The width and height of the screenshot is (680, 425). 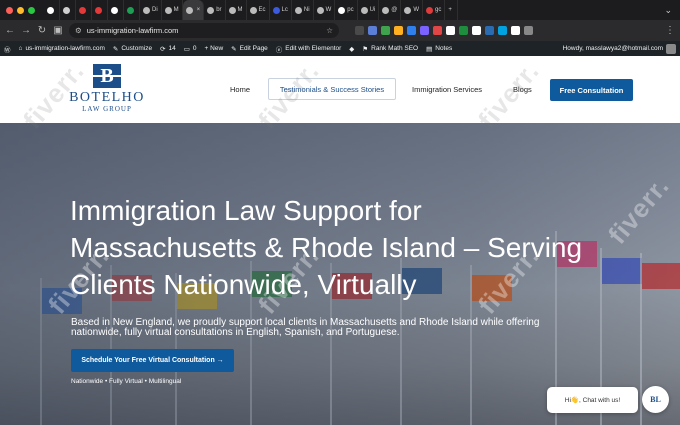 I want to click on tab-bar-controls: ⌄, so click(x=672, y=10).